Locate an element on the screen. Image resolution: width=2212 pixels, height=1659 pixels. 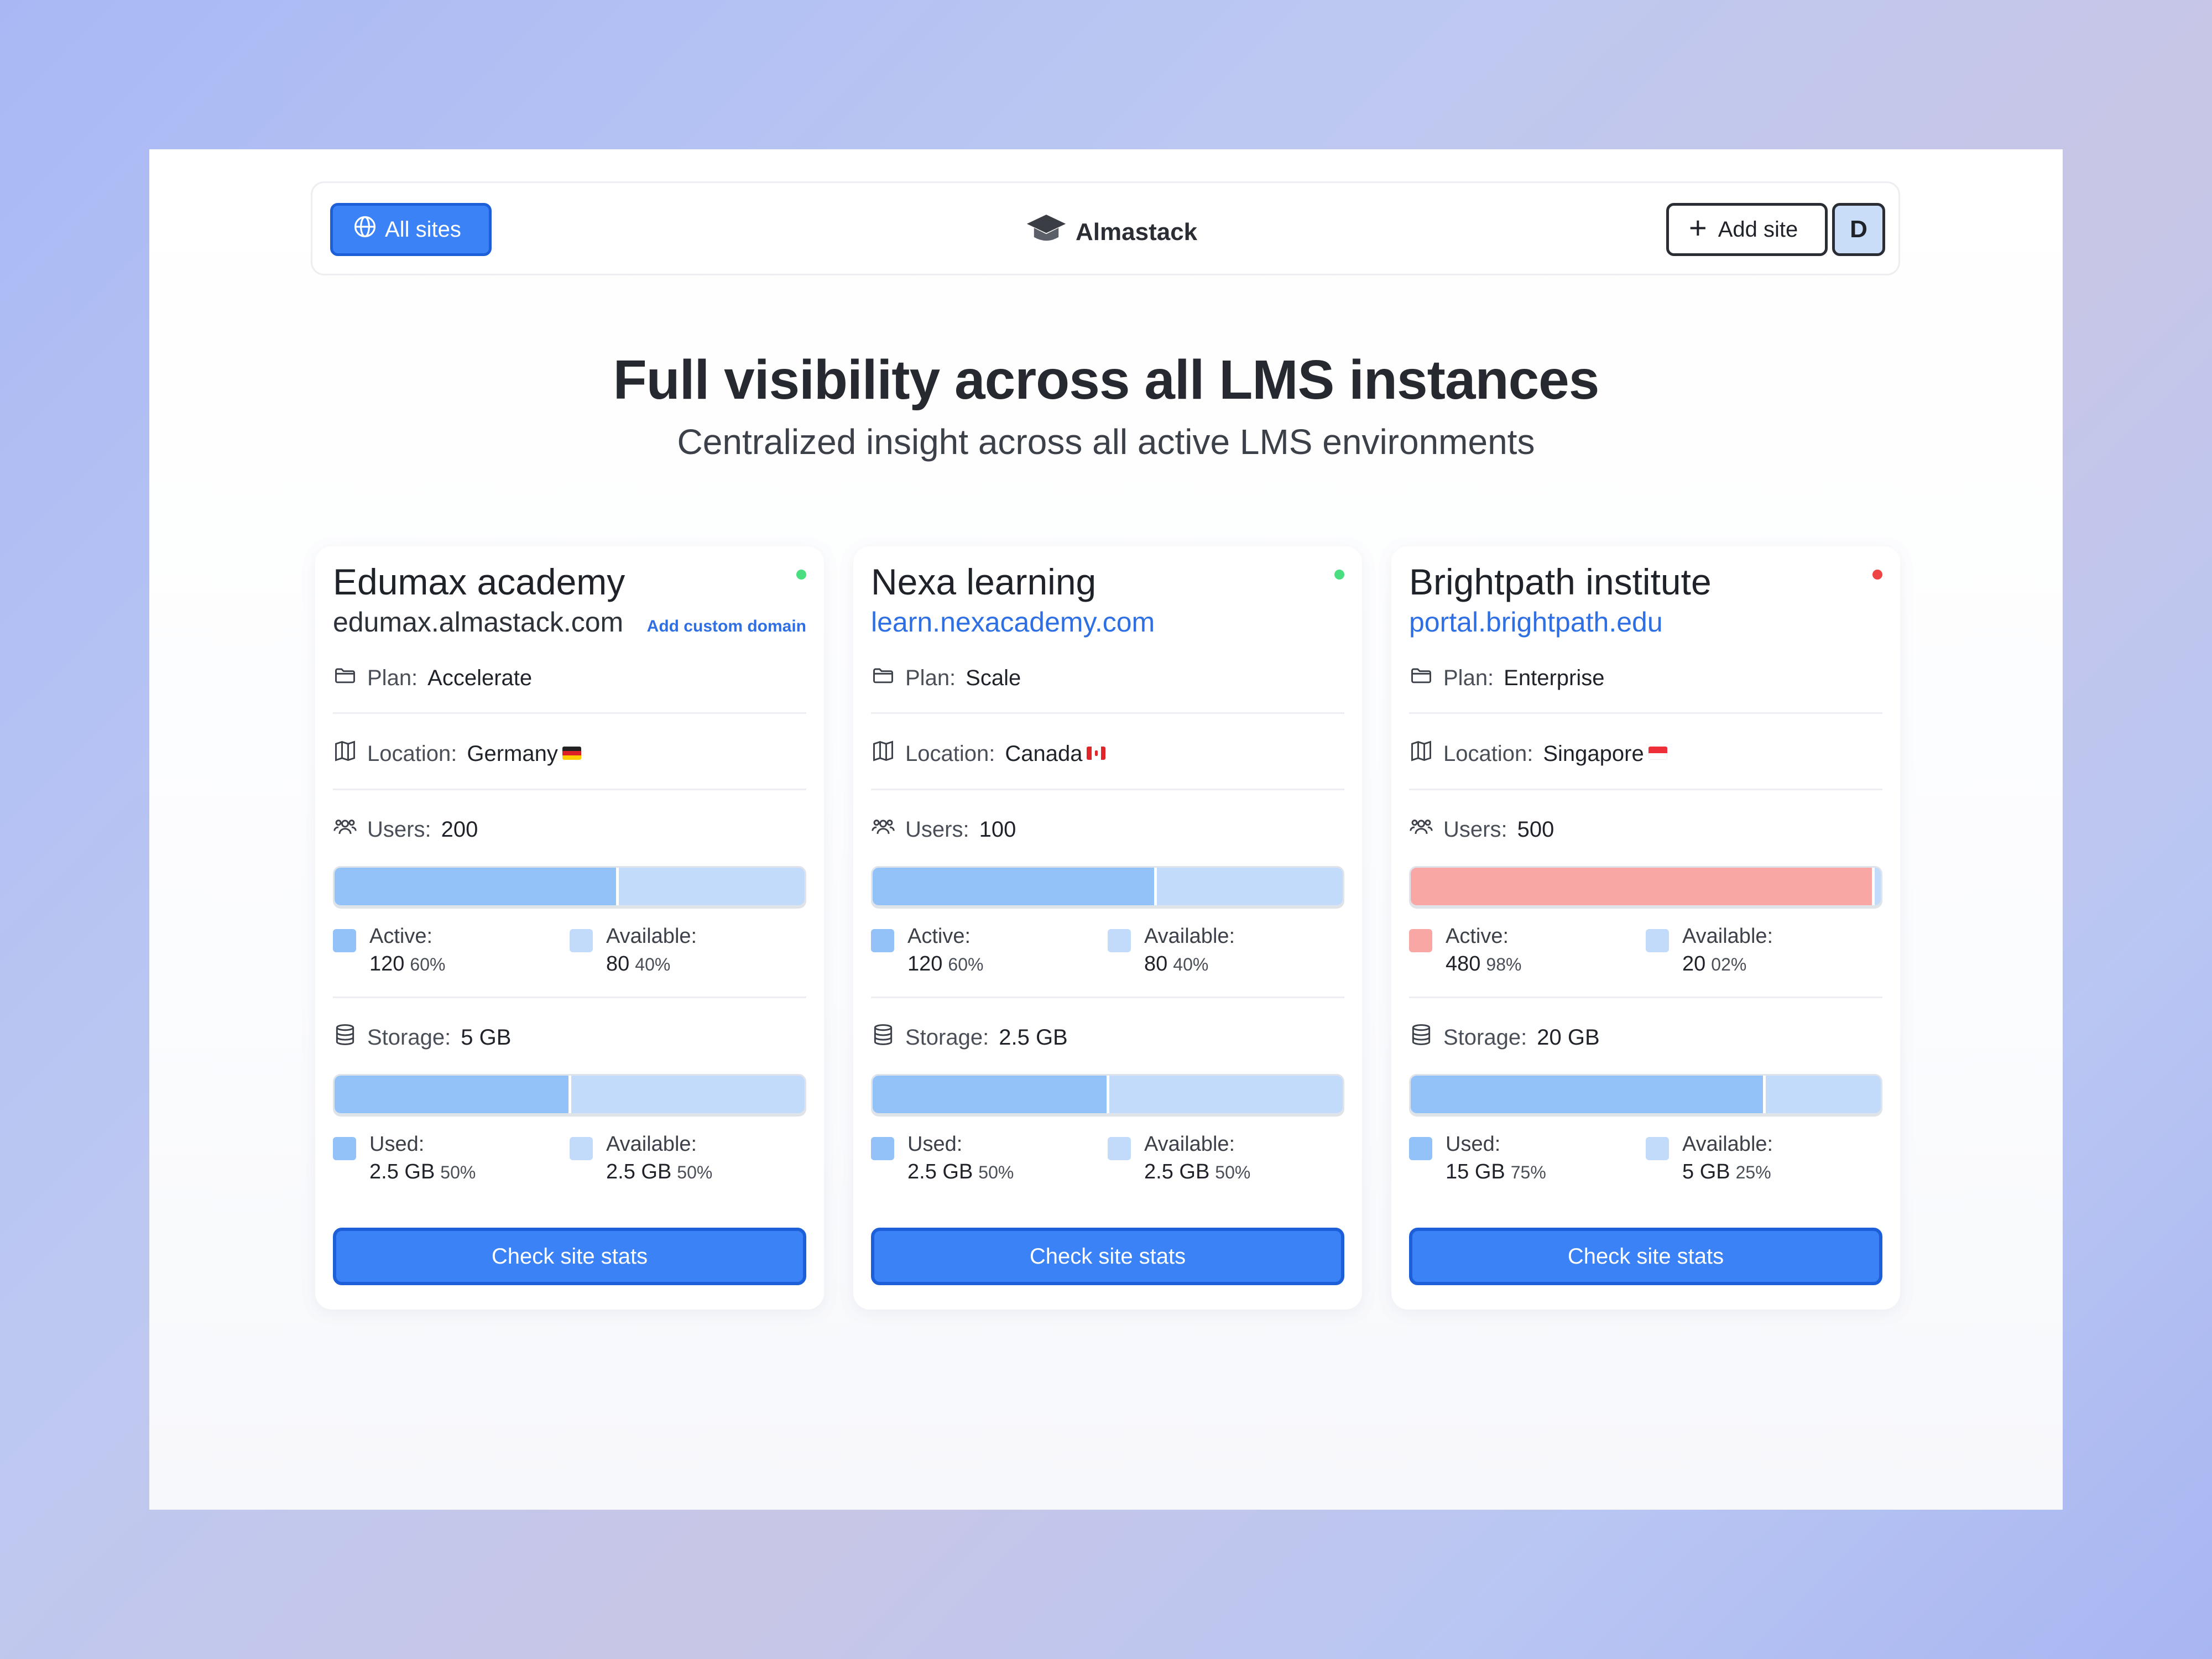
plus-icon: + is located at coordinates (1698, 228).